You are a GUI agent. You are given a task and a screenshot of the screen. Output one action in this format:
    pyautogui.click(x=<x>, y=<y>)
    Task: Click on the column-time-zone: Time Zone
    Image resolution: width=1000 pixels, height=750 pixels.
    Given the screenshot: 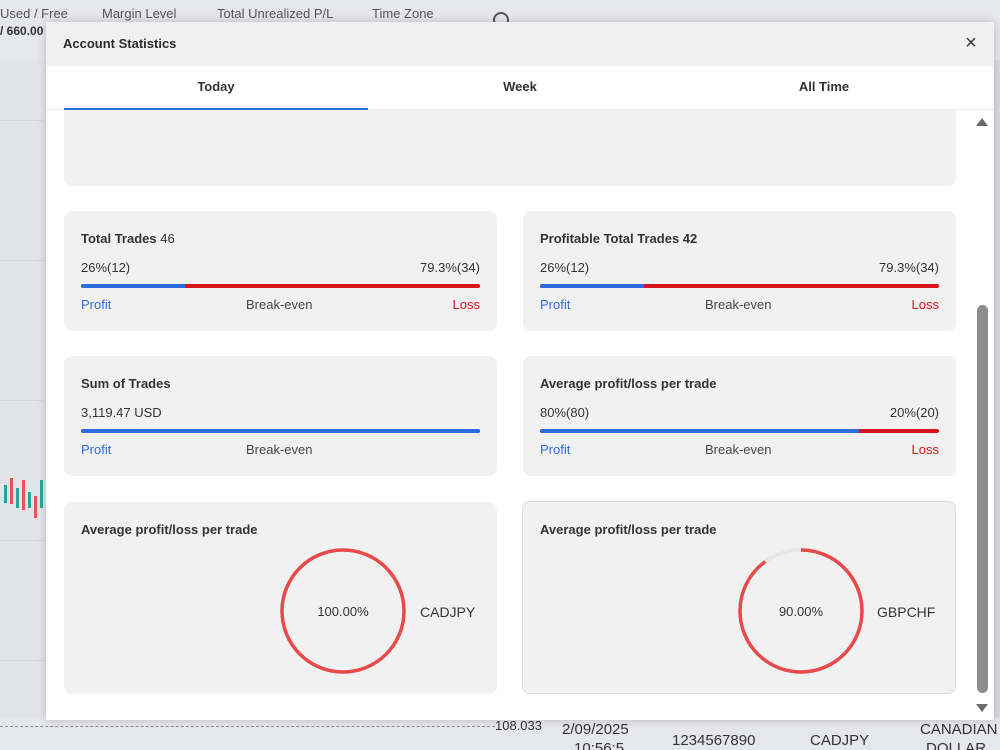 What is the action you would take?
    pyautogui.click(x=403, y=13)
    